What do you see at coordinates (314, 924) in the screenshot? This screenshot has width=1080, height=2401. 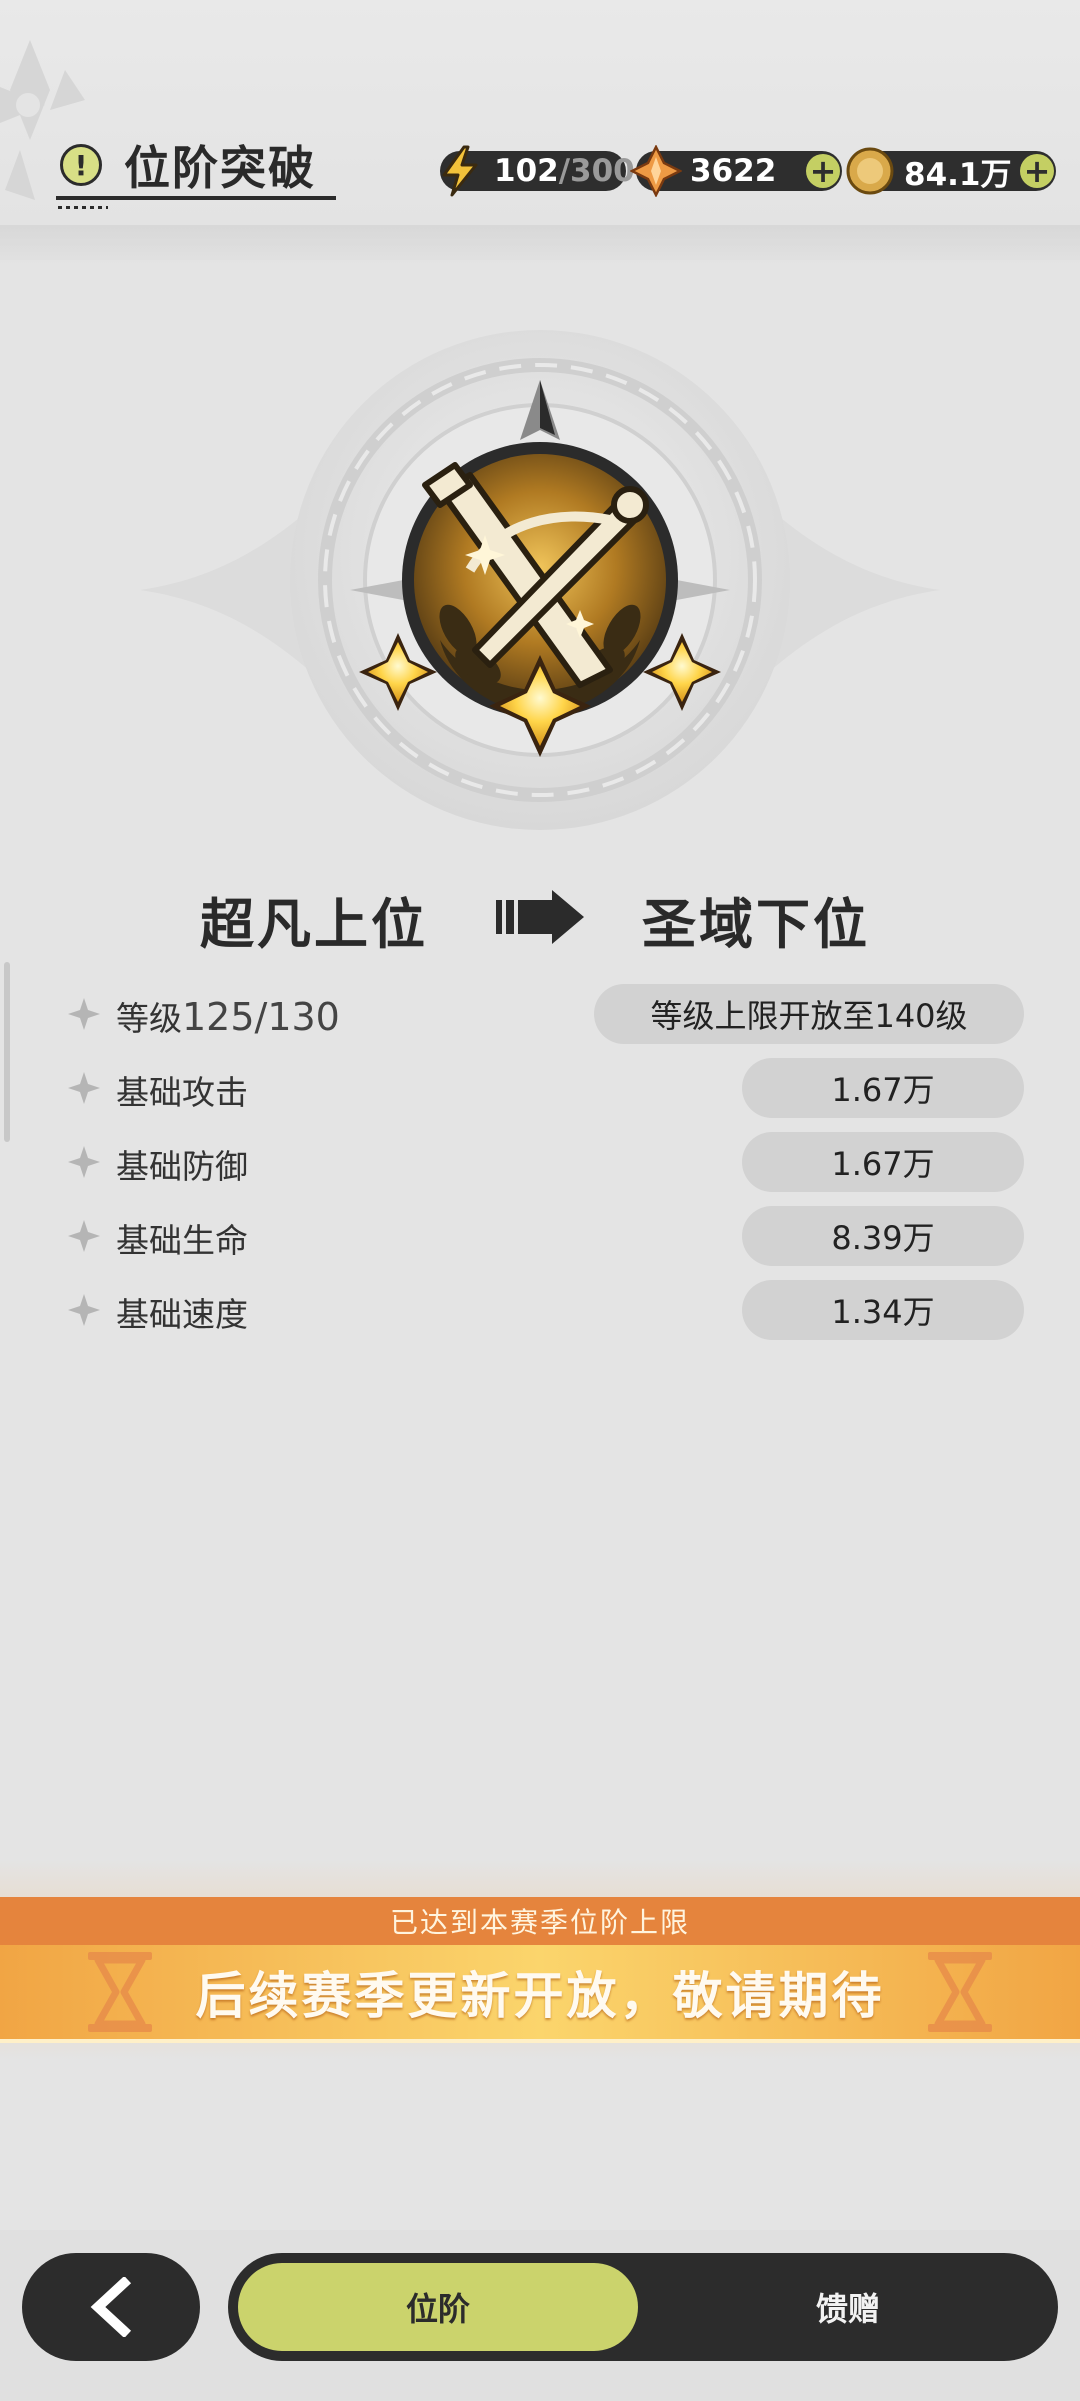 I see `current-rank: 超凡上位` at bounding box center [314, 924].